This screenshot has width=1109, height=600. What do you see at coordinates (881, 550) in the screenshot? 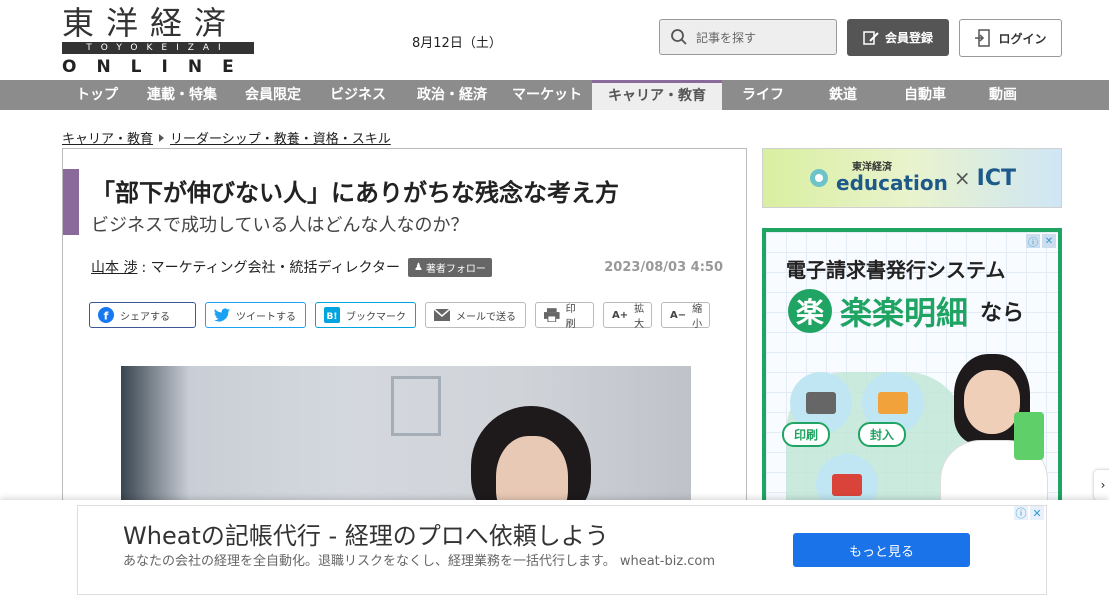
I see `bottom-ad-cta-button: もっと見る` at bounding box center [881, 550].